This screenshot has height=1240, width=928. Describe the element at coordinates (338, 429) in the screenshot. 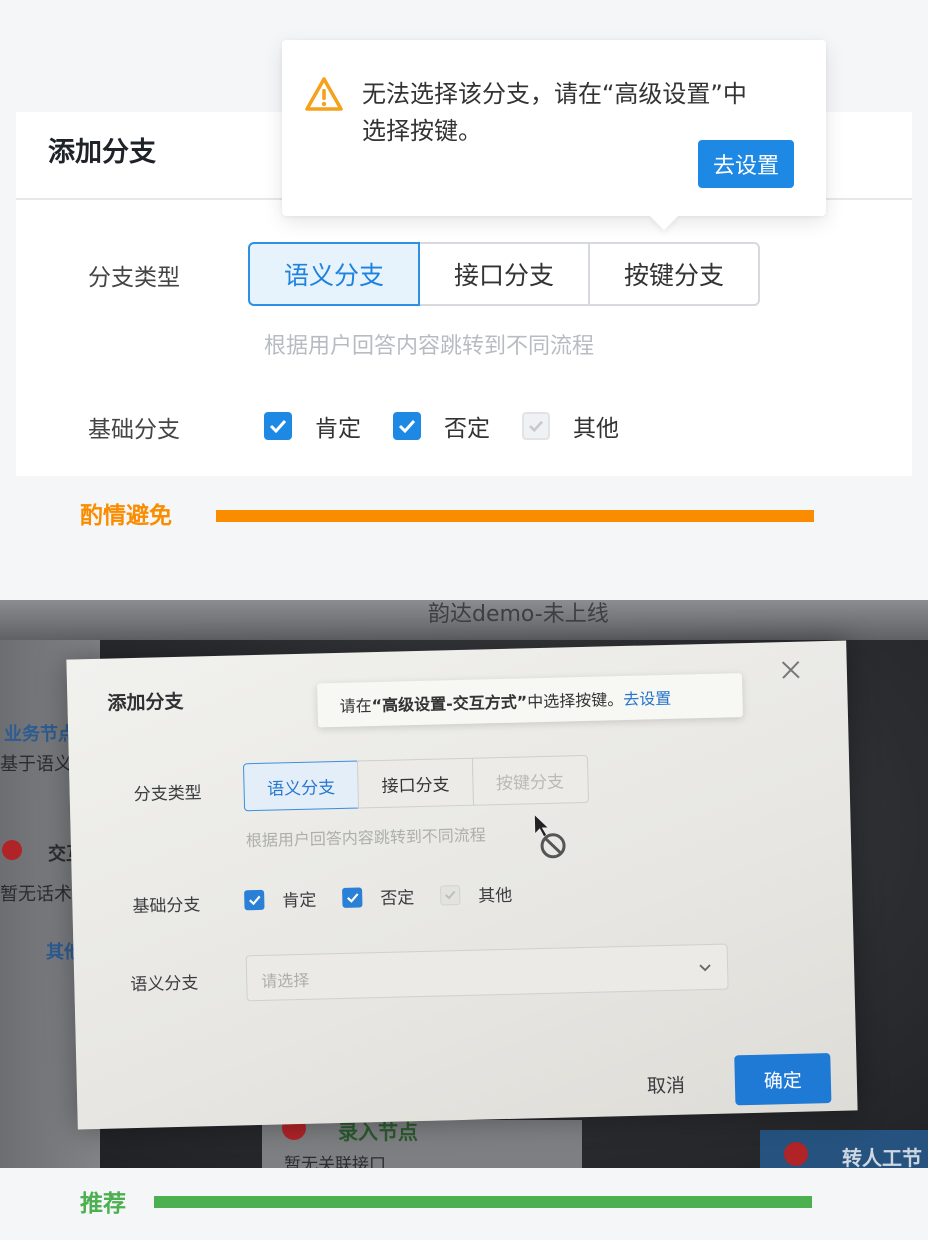

I see `checkbox-label: 肯定` at that location.